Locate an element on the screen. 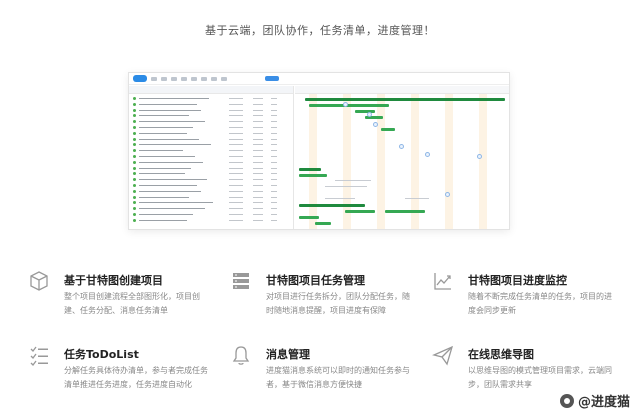 This screenshot has height=418, width=640. link-icon is located at coordinates (194, 78).